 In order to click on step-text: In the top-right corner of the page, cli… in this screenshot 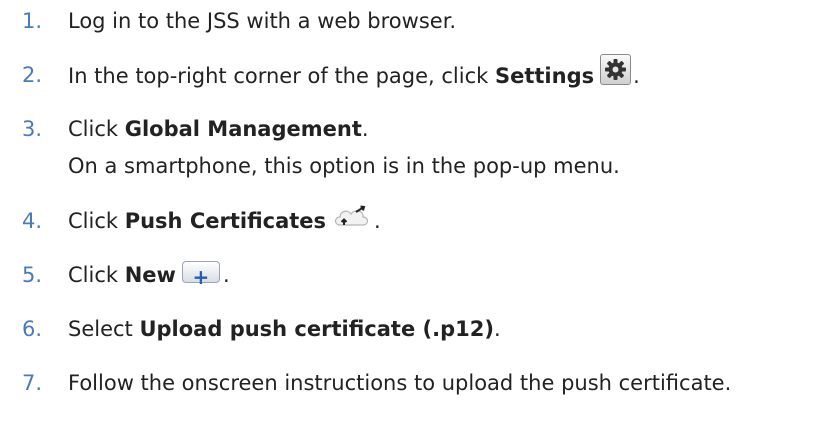, I will do `click(354, 72)`.